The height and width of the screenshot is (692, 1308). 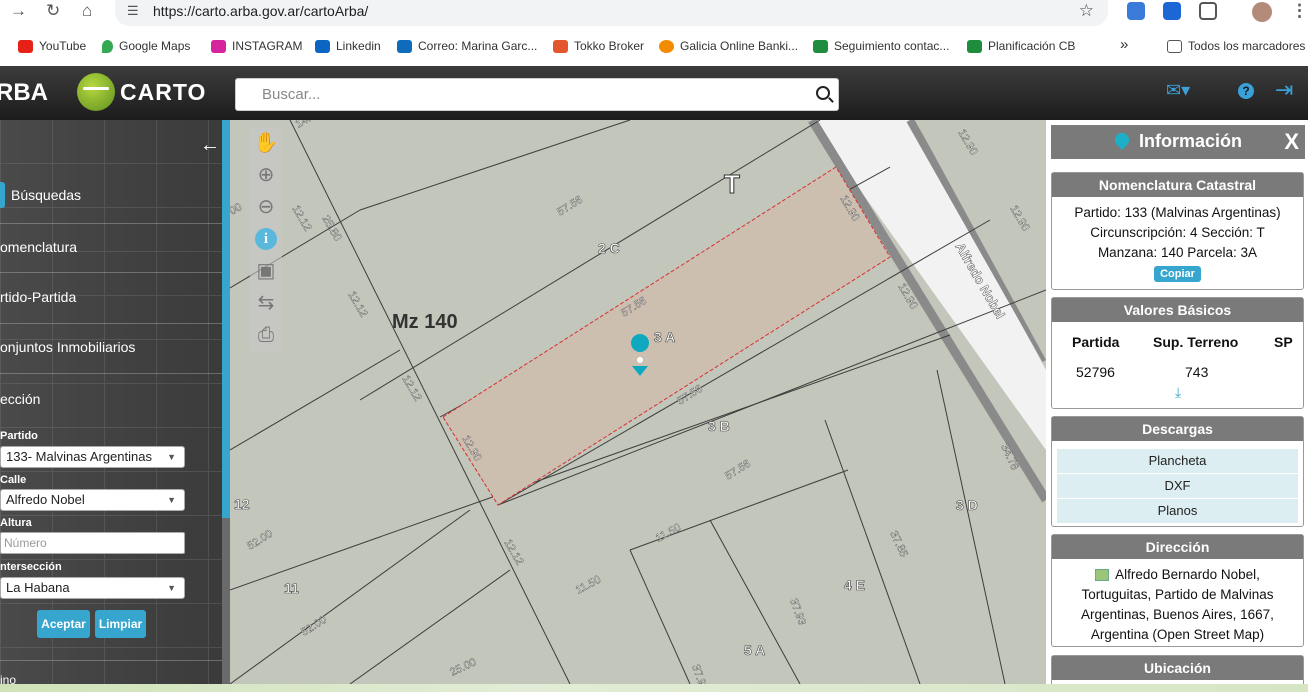 I want to click on parcel-label: 4 E, so click(x=854, y=585).